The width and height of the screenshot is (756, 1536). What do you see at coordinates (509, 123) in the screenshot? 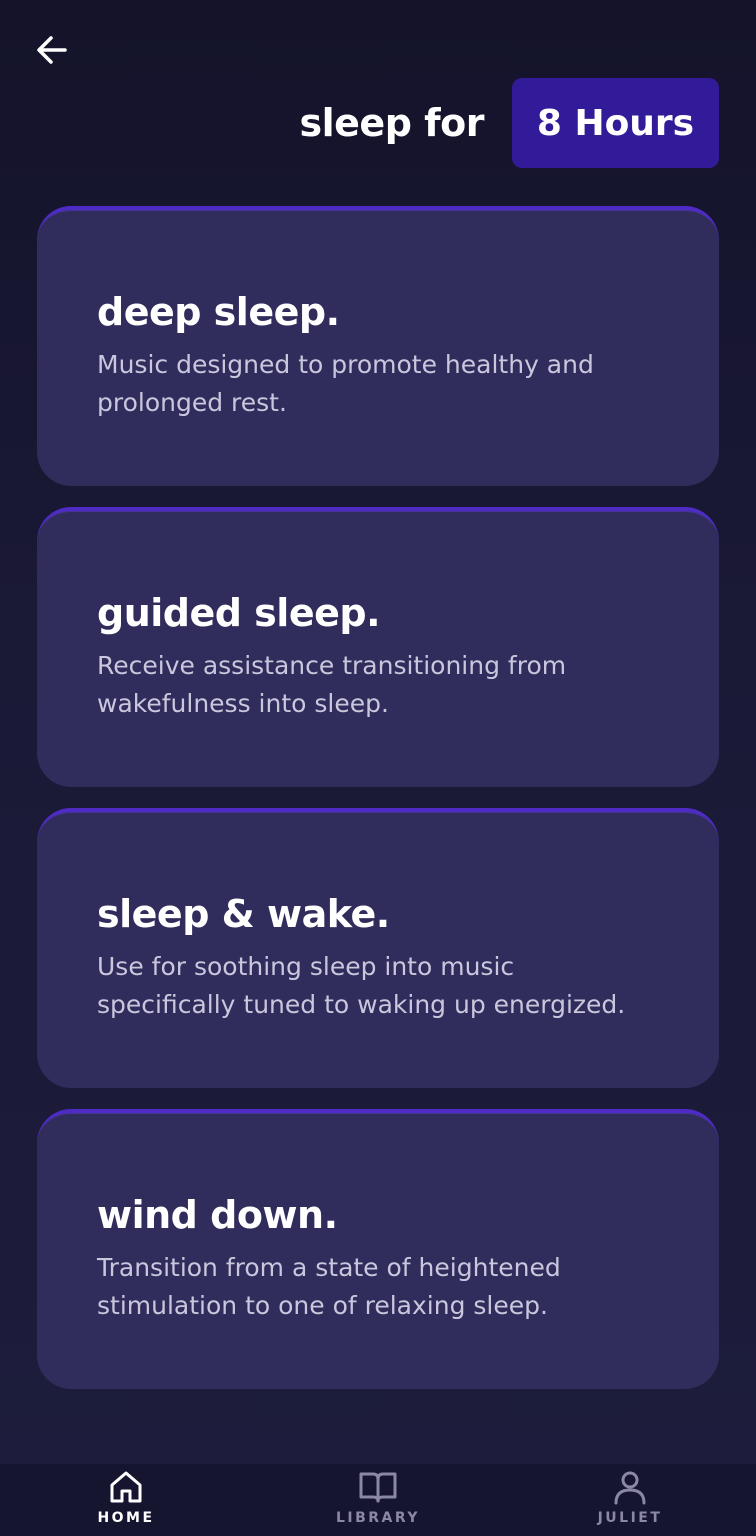
I see `header: sleep for 8 Hours` at bounding box center [509, 123].